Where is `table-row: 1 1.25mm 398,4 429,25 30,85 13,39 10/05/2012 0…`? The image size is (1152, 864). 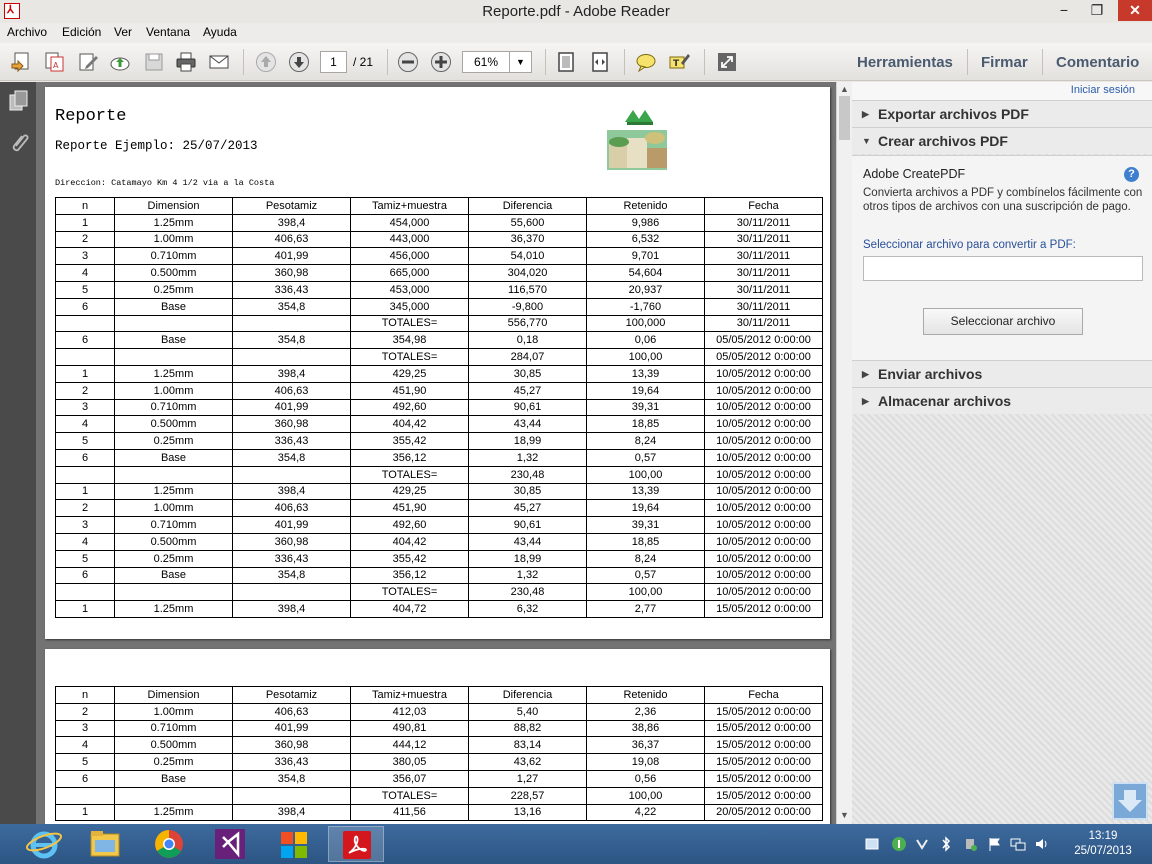 table-row: 1 1.25mm 398,4 429,25 30,85 13,39 10/05/2012 0… is located at coordinates (439, 491).